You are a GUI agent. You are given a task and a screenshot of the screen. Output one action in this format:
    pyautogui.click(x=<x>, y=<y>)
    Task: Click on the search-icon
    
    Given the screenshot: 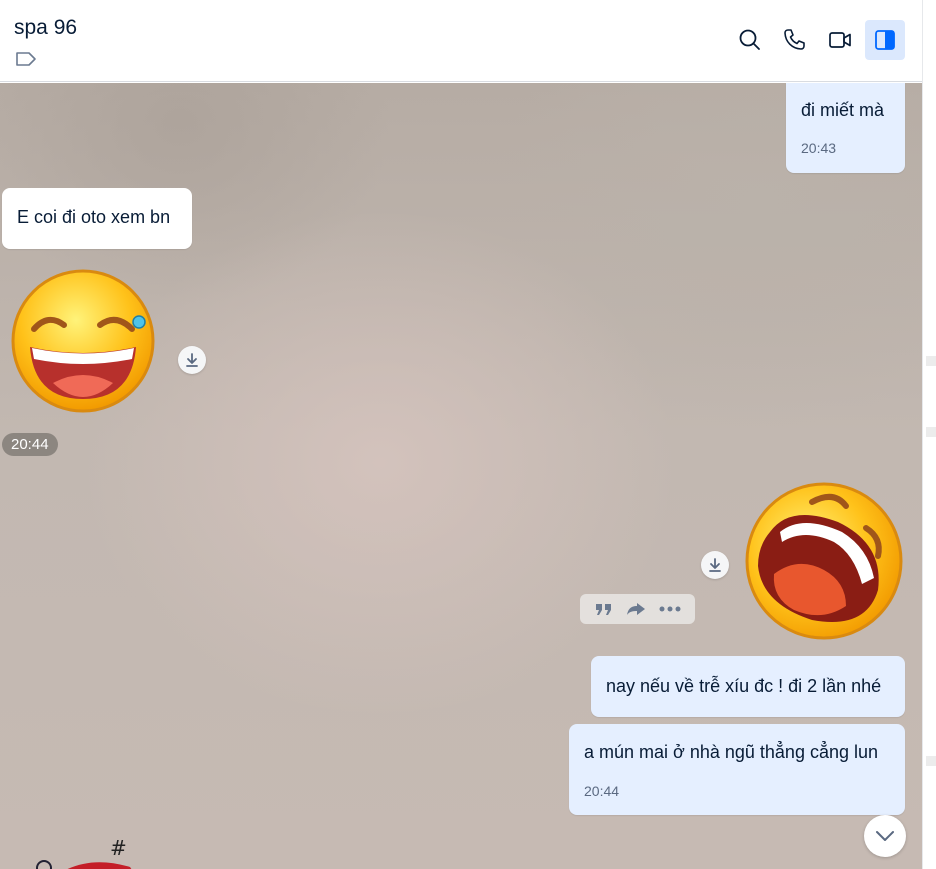 What is the action you would take?
    pyautogui.click(x=749, y=39)
    